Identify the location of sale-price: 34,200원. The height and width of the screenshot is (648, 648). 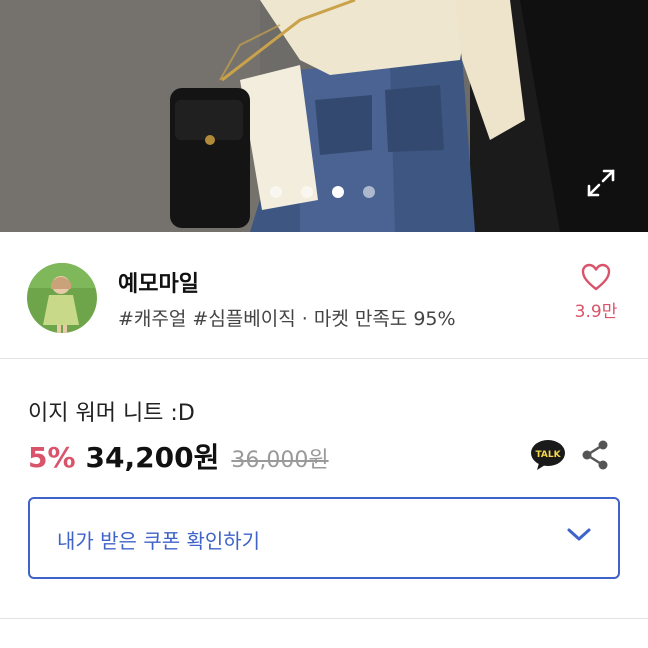
(152, 457).